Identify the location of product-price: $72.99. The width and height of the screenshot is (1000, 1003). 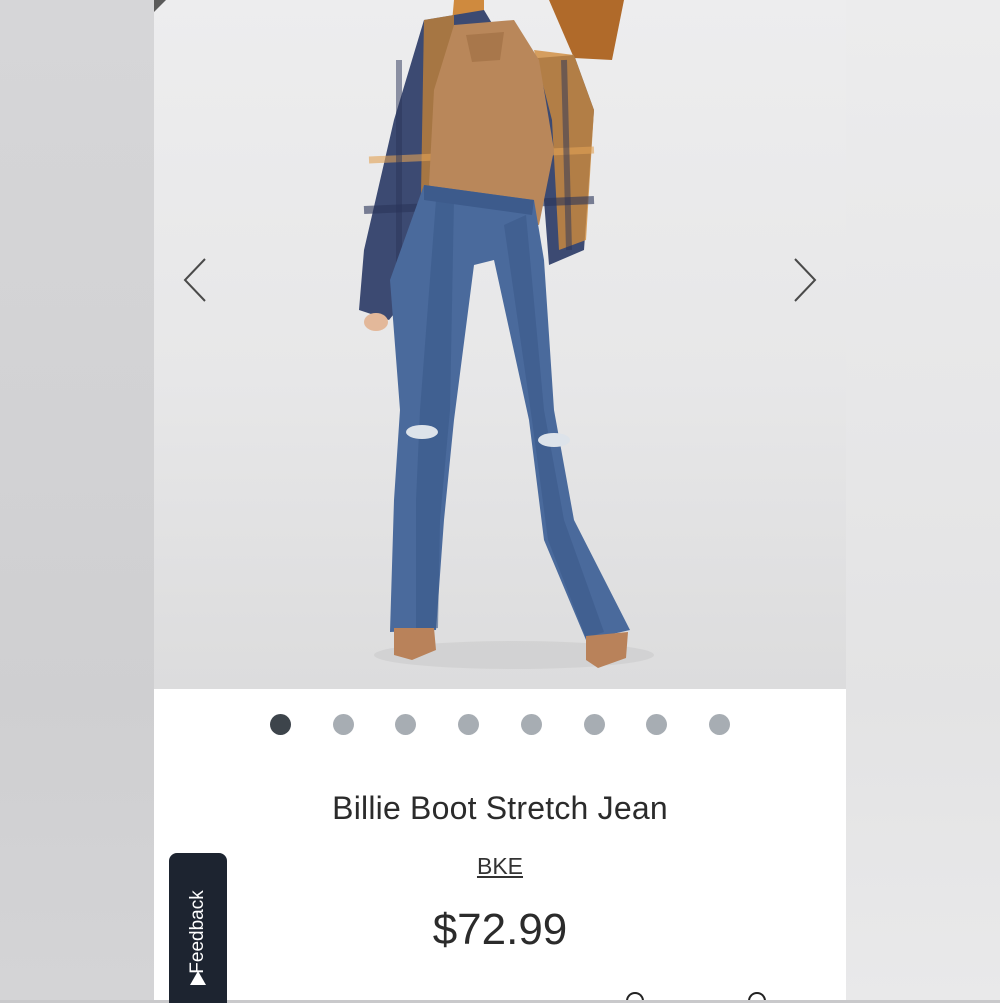
(500, 929).